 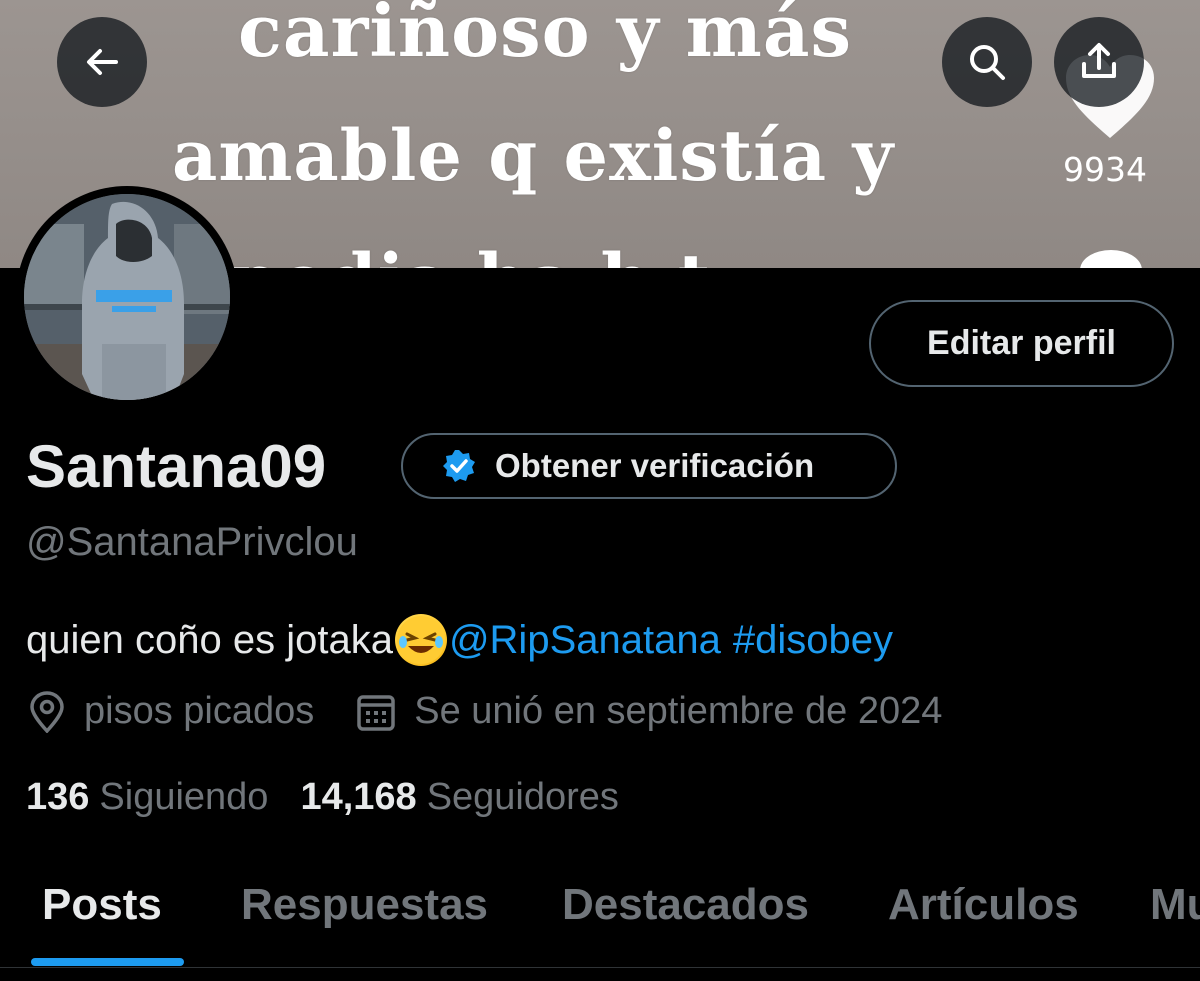 I want to click on avatar-photo, so click(x=127, y=297).